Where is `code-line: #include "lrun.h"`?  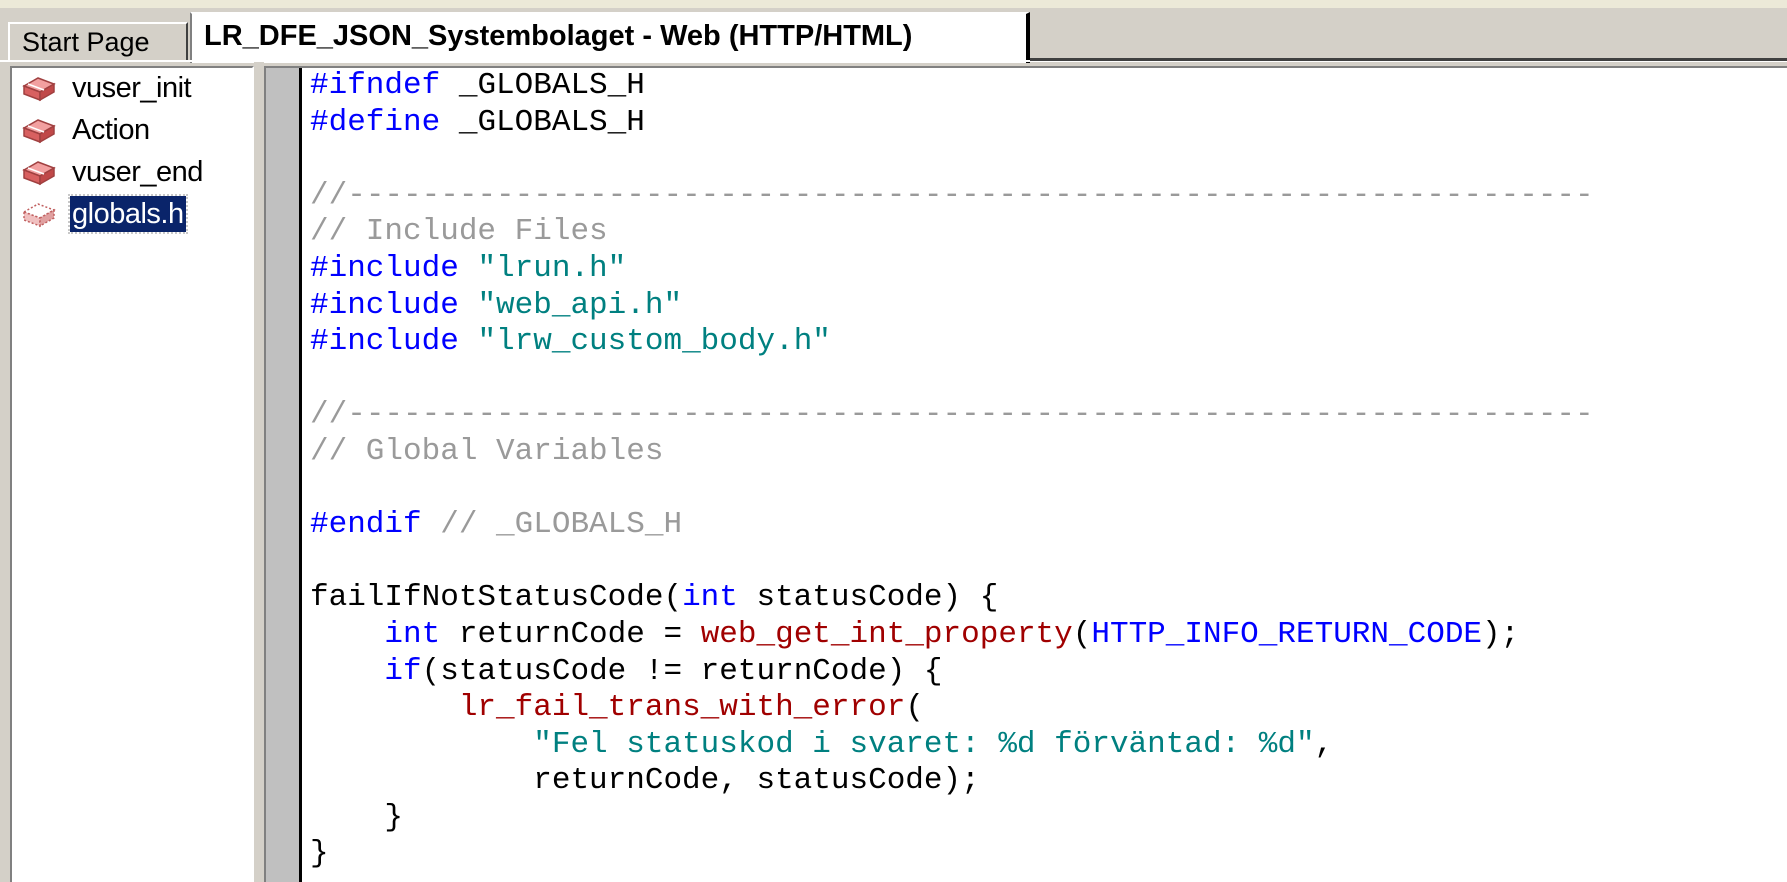 code-line: #include "lrun.h" is located at coordinates (952, 269).